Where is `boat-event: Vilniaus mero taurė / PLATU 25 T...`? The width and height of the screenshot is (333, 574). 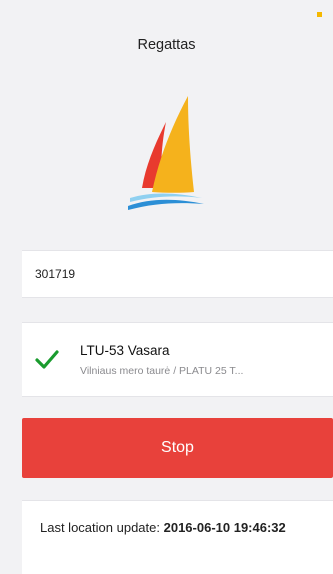 boat-event: Vilniaus mero taurė / PLATU 25 T... is located at coordinates (162, 371).